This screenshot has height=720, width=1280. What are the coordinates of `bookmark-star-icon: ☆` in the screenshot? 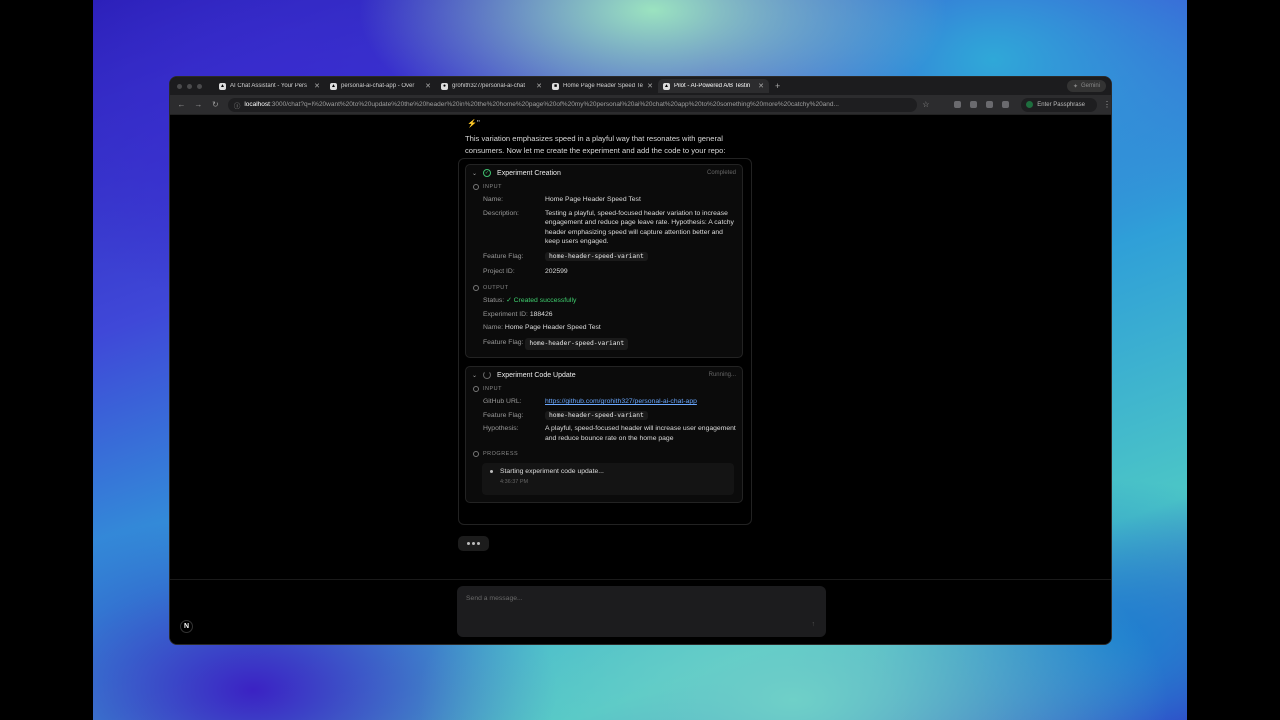 It's located at (925, 104).